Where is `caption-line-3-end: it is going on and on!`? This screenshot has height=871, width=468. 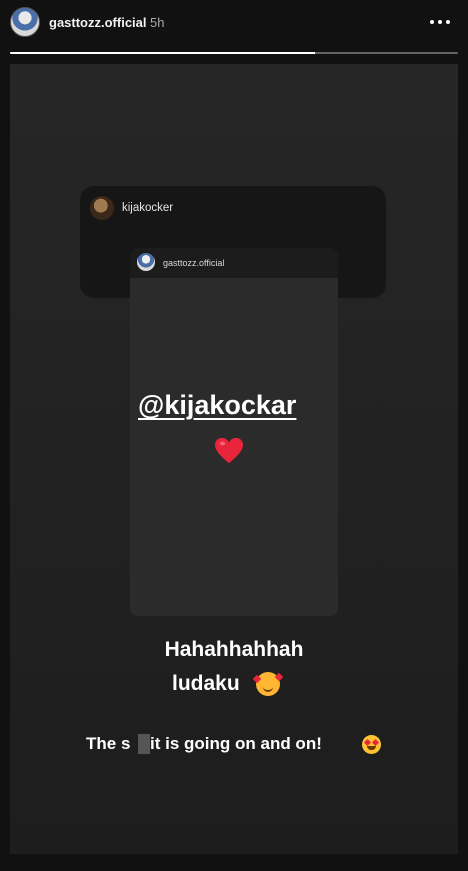
caption-line-3-end: it is going on and on! is located at coordinates (236, 743).